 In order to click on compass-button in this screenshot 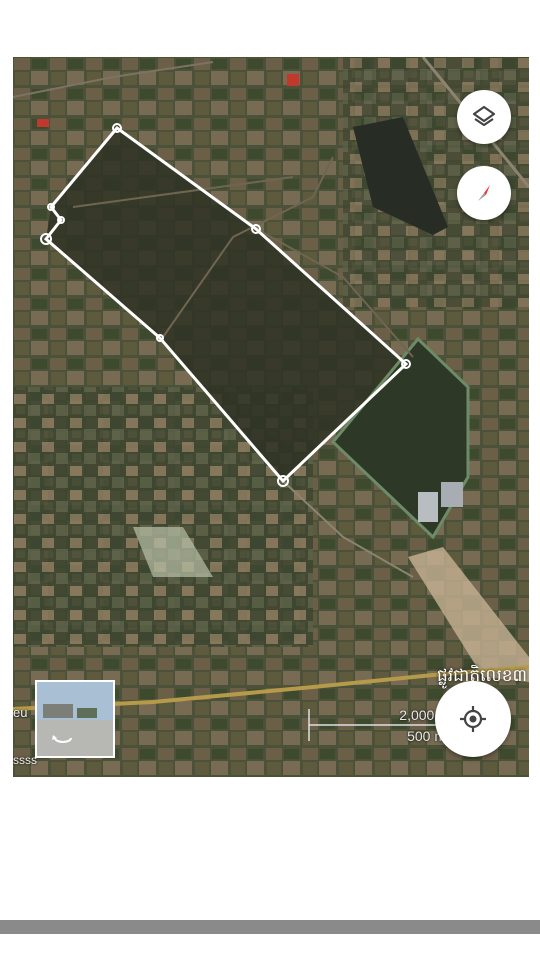, I will do `click(484, 193)`.